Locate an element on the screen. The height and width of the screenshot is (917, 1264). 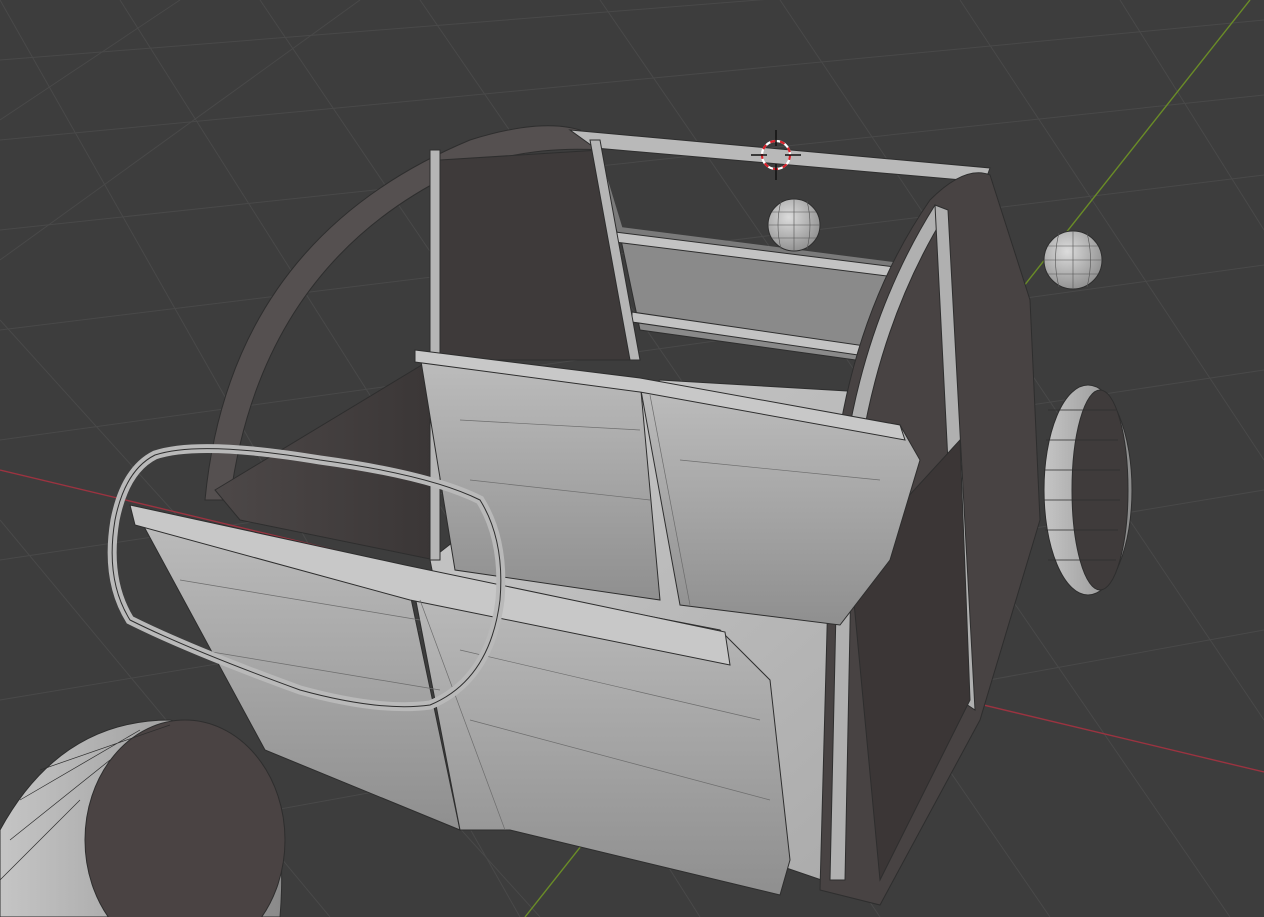
wheel-front-left is located at coordinates (143, 818).